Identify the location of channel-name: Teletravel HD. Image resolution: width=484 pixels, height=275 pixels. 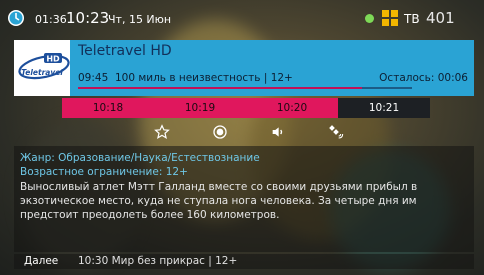
(125, 51).